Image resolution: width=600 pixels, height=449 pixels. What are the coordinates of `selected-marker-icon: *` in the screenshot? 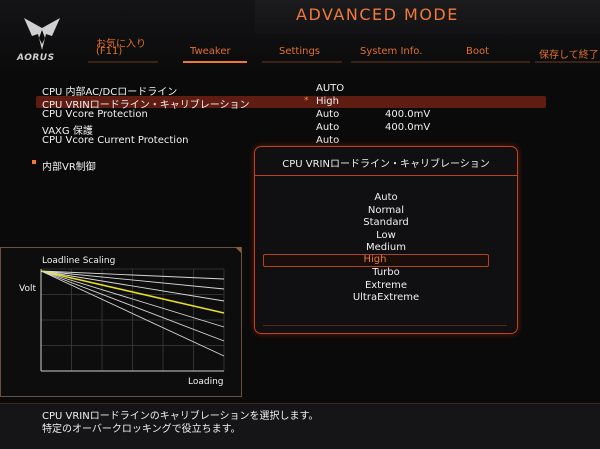 It's located at (306, 101).